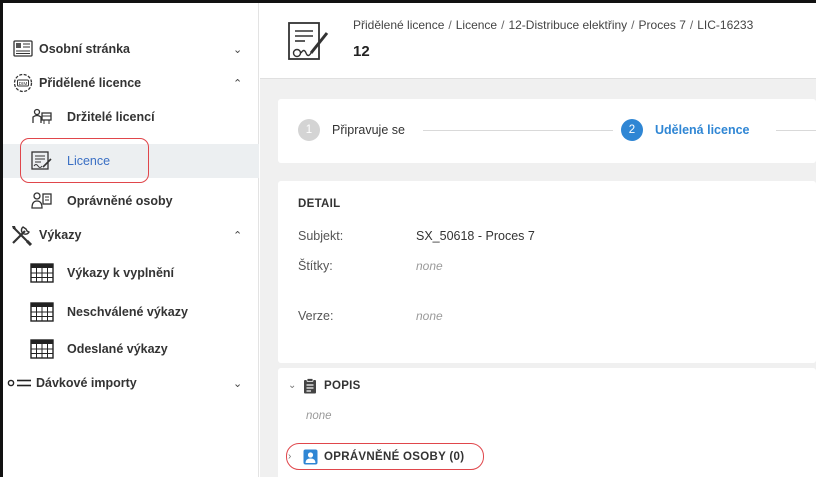  I want to click on page-title: 12, so click(361, 51).